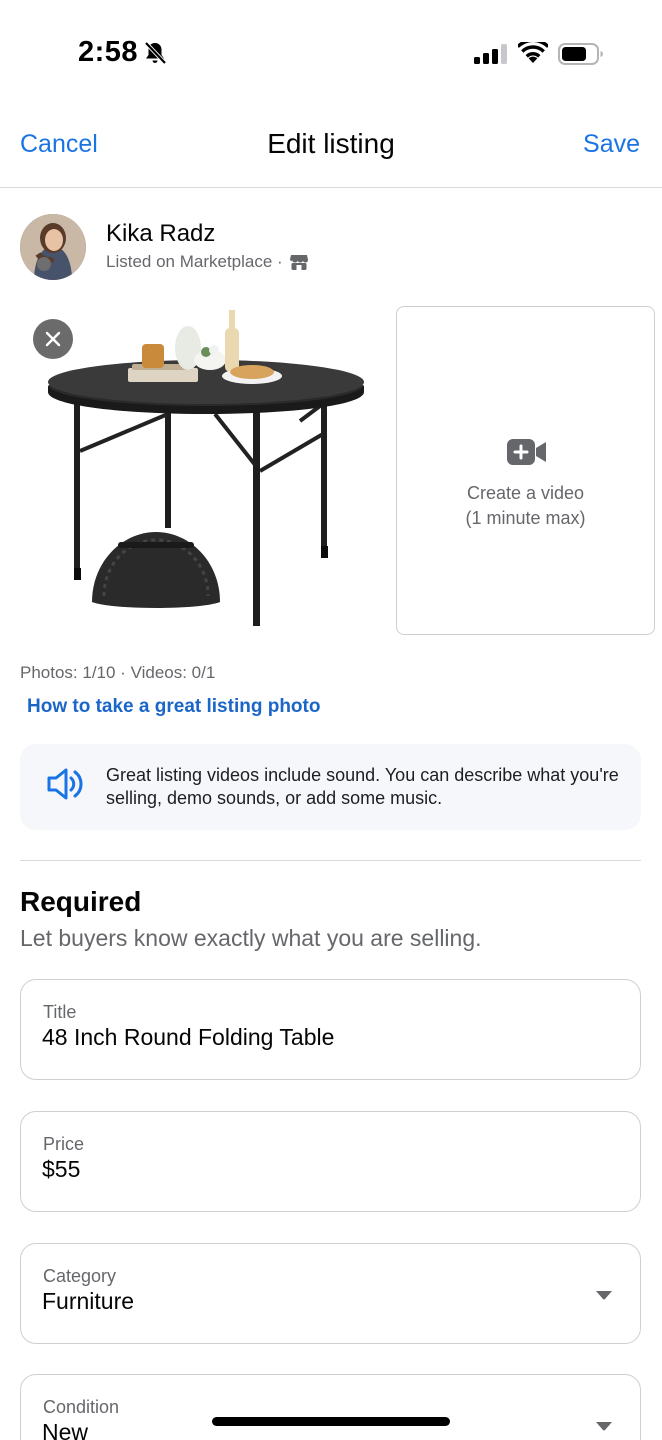 Image resolution: width=662 pixels, height=1440 pixels. I want to click on cancel-button: Cancel, so click(59, 144).